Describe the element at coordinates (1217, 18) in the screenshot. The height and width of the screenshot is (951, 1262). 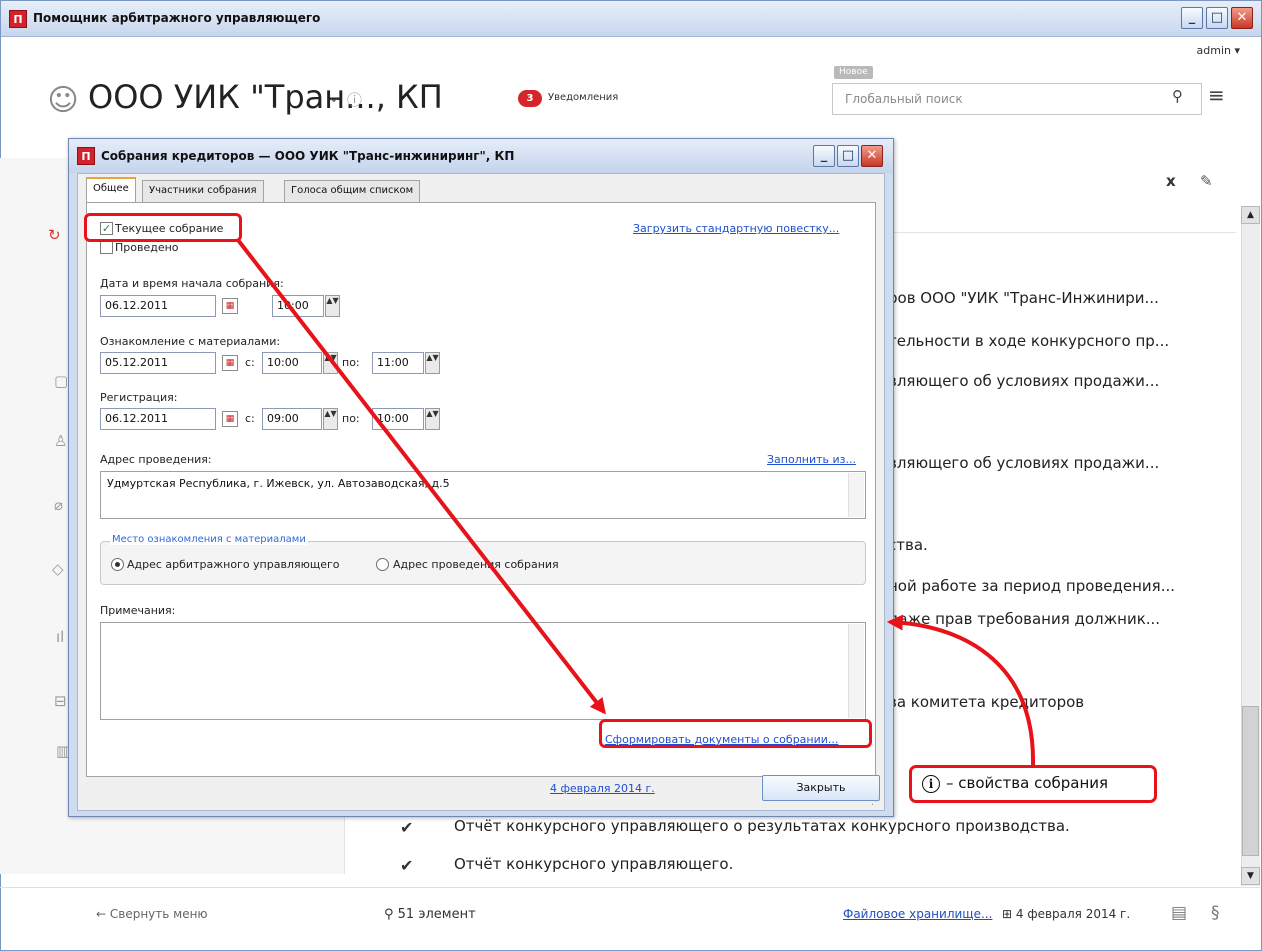
I see `maximize-button: □` at that location.